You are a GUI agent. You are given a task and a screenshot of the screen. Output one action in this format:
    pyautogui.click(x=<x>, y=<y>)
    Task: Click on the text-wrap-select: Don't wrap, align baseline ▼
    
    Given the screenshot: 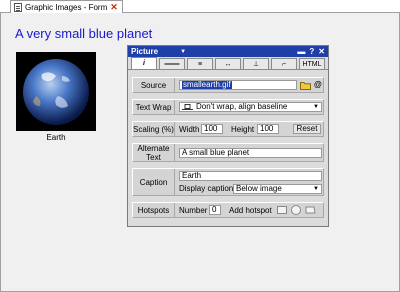 What is the action you would take?
    pyautogui.click(x=250, y=107)
    